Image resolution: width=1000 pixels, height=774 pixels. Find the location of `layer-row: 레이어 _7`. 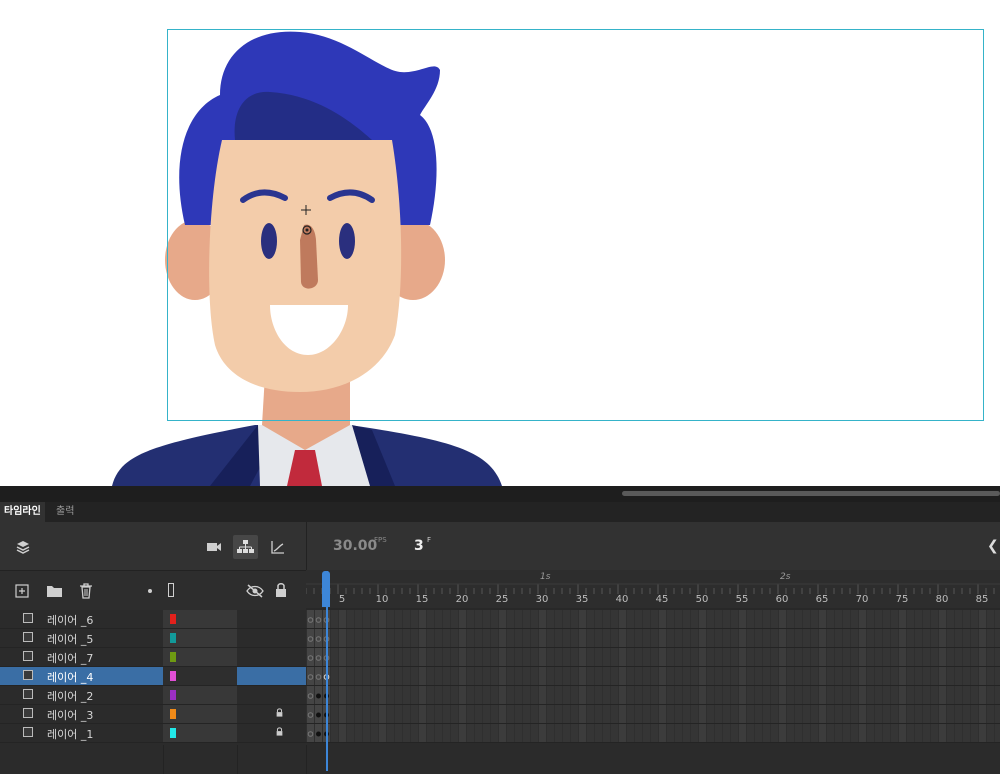

layer-row: 레이어 _7 is located at coordinates (153, 657).